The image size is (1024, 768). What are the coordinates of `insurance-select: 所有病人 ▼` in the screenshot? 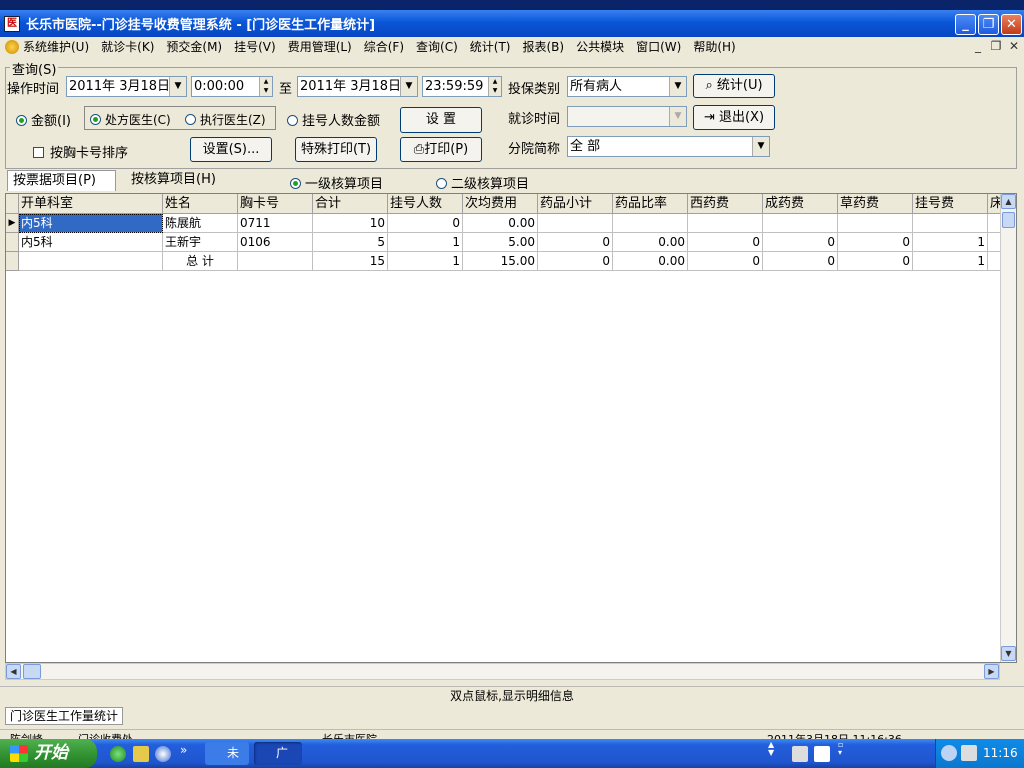 It's located at (627, 86).